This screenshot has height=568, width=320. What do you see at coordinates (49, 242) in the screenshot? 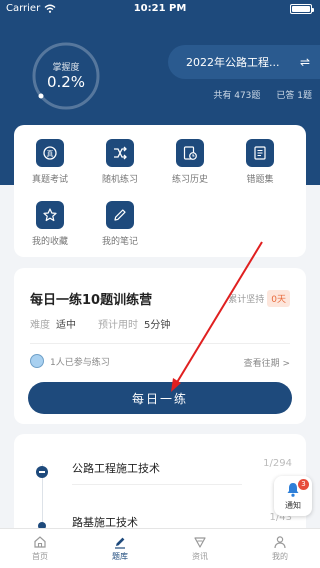
I see `tool-label: 我的收藏` at bounding box center [49, 242].